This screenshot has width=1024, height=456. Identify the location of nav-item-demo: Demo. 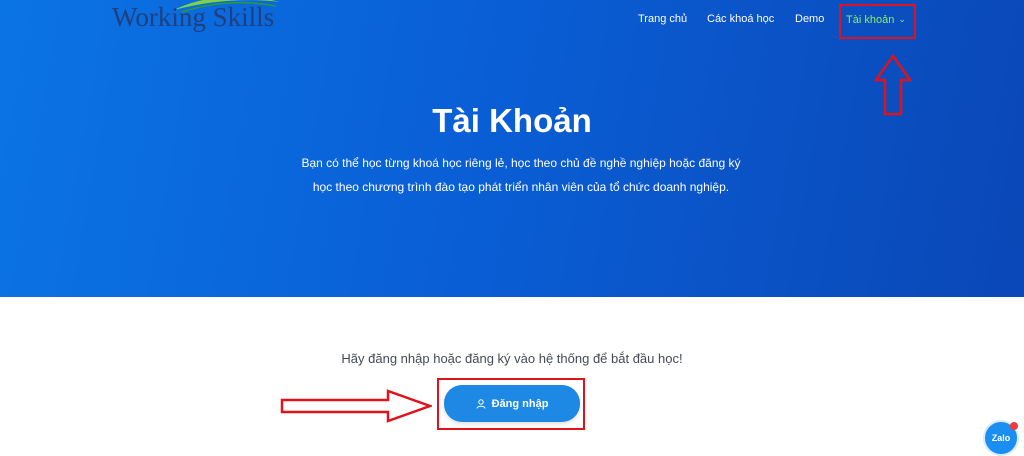
(809, 19).